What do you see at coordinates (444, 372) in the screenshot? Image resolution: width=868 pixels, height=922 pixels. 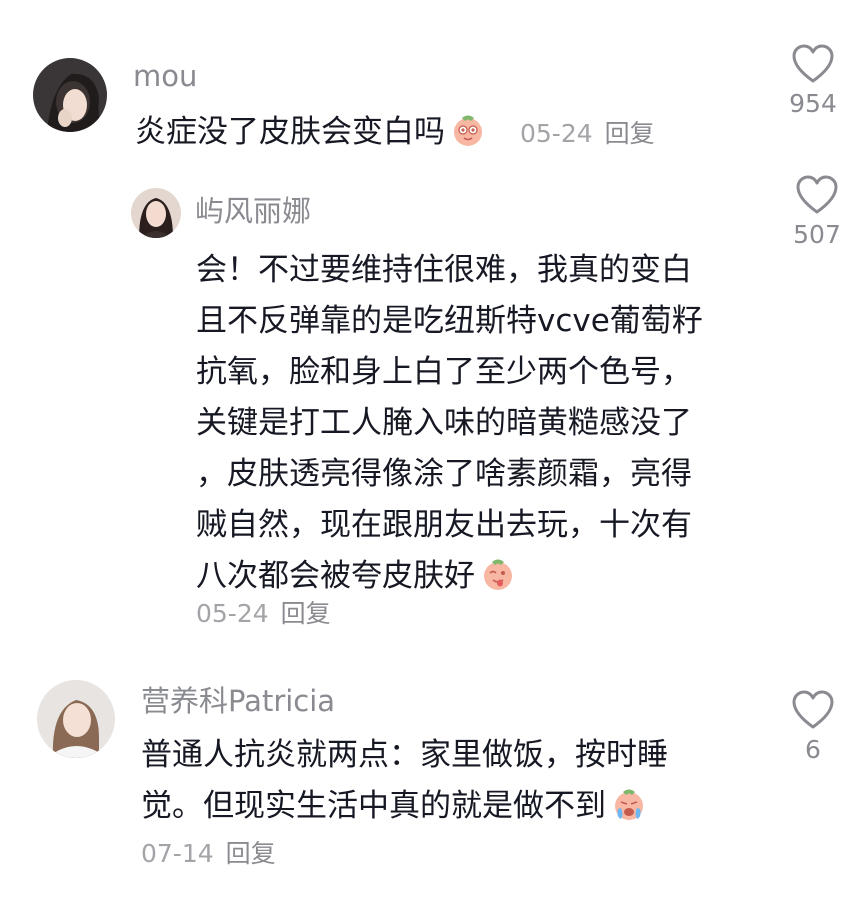 I see `reply-text-line: 抗氧，脸和身上白了至少两个色号，` at bounding box center [444, 372].